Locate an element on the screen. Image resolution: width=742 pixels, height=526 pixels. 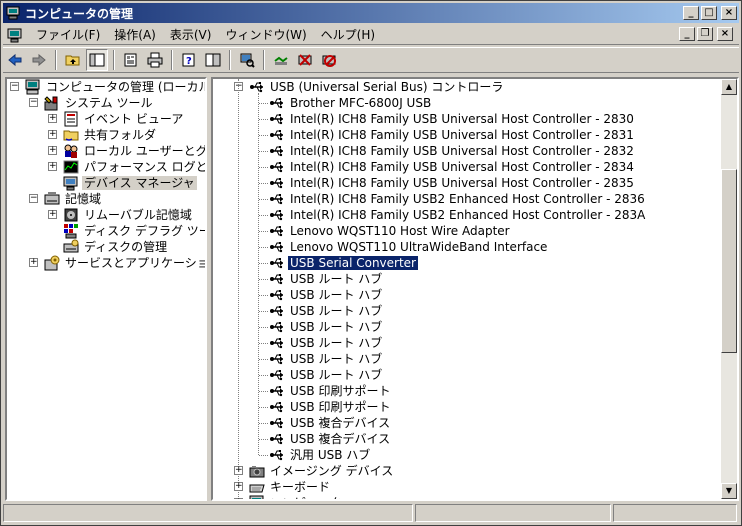
tree-node: システム ツール is located at coordinates (99, 103).